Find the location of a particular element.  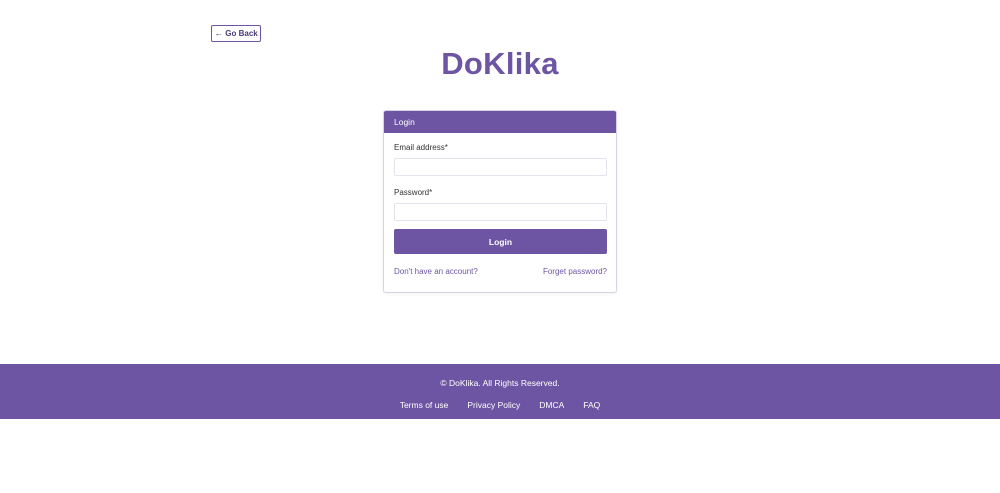

arrow-left-icon: ← is located at coordinates (219, 33).